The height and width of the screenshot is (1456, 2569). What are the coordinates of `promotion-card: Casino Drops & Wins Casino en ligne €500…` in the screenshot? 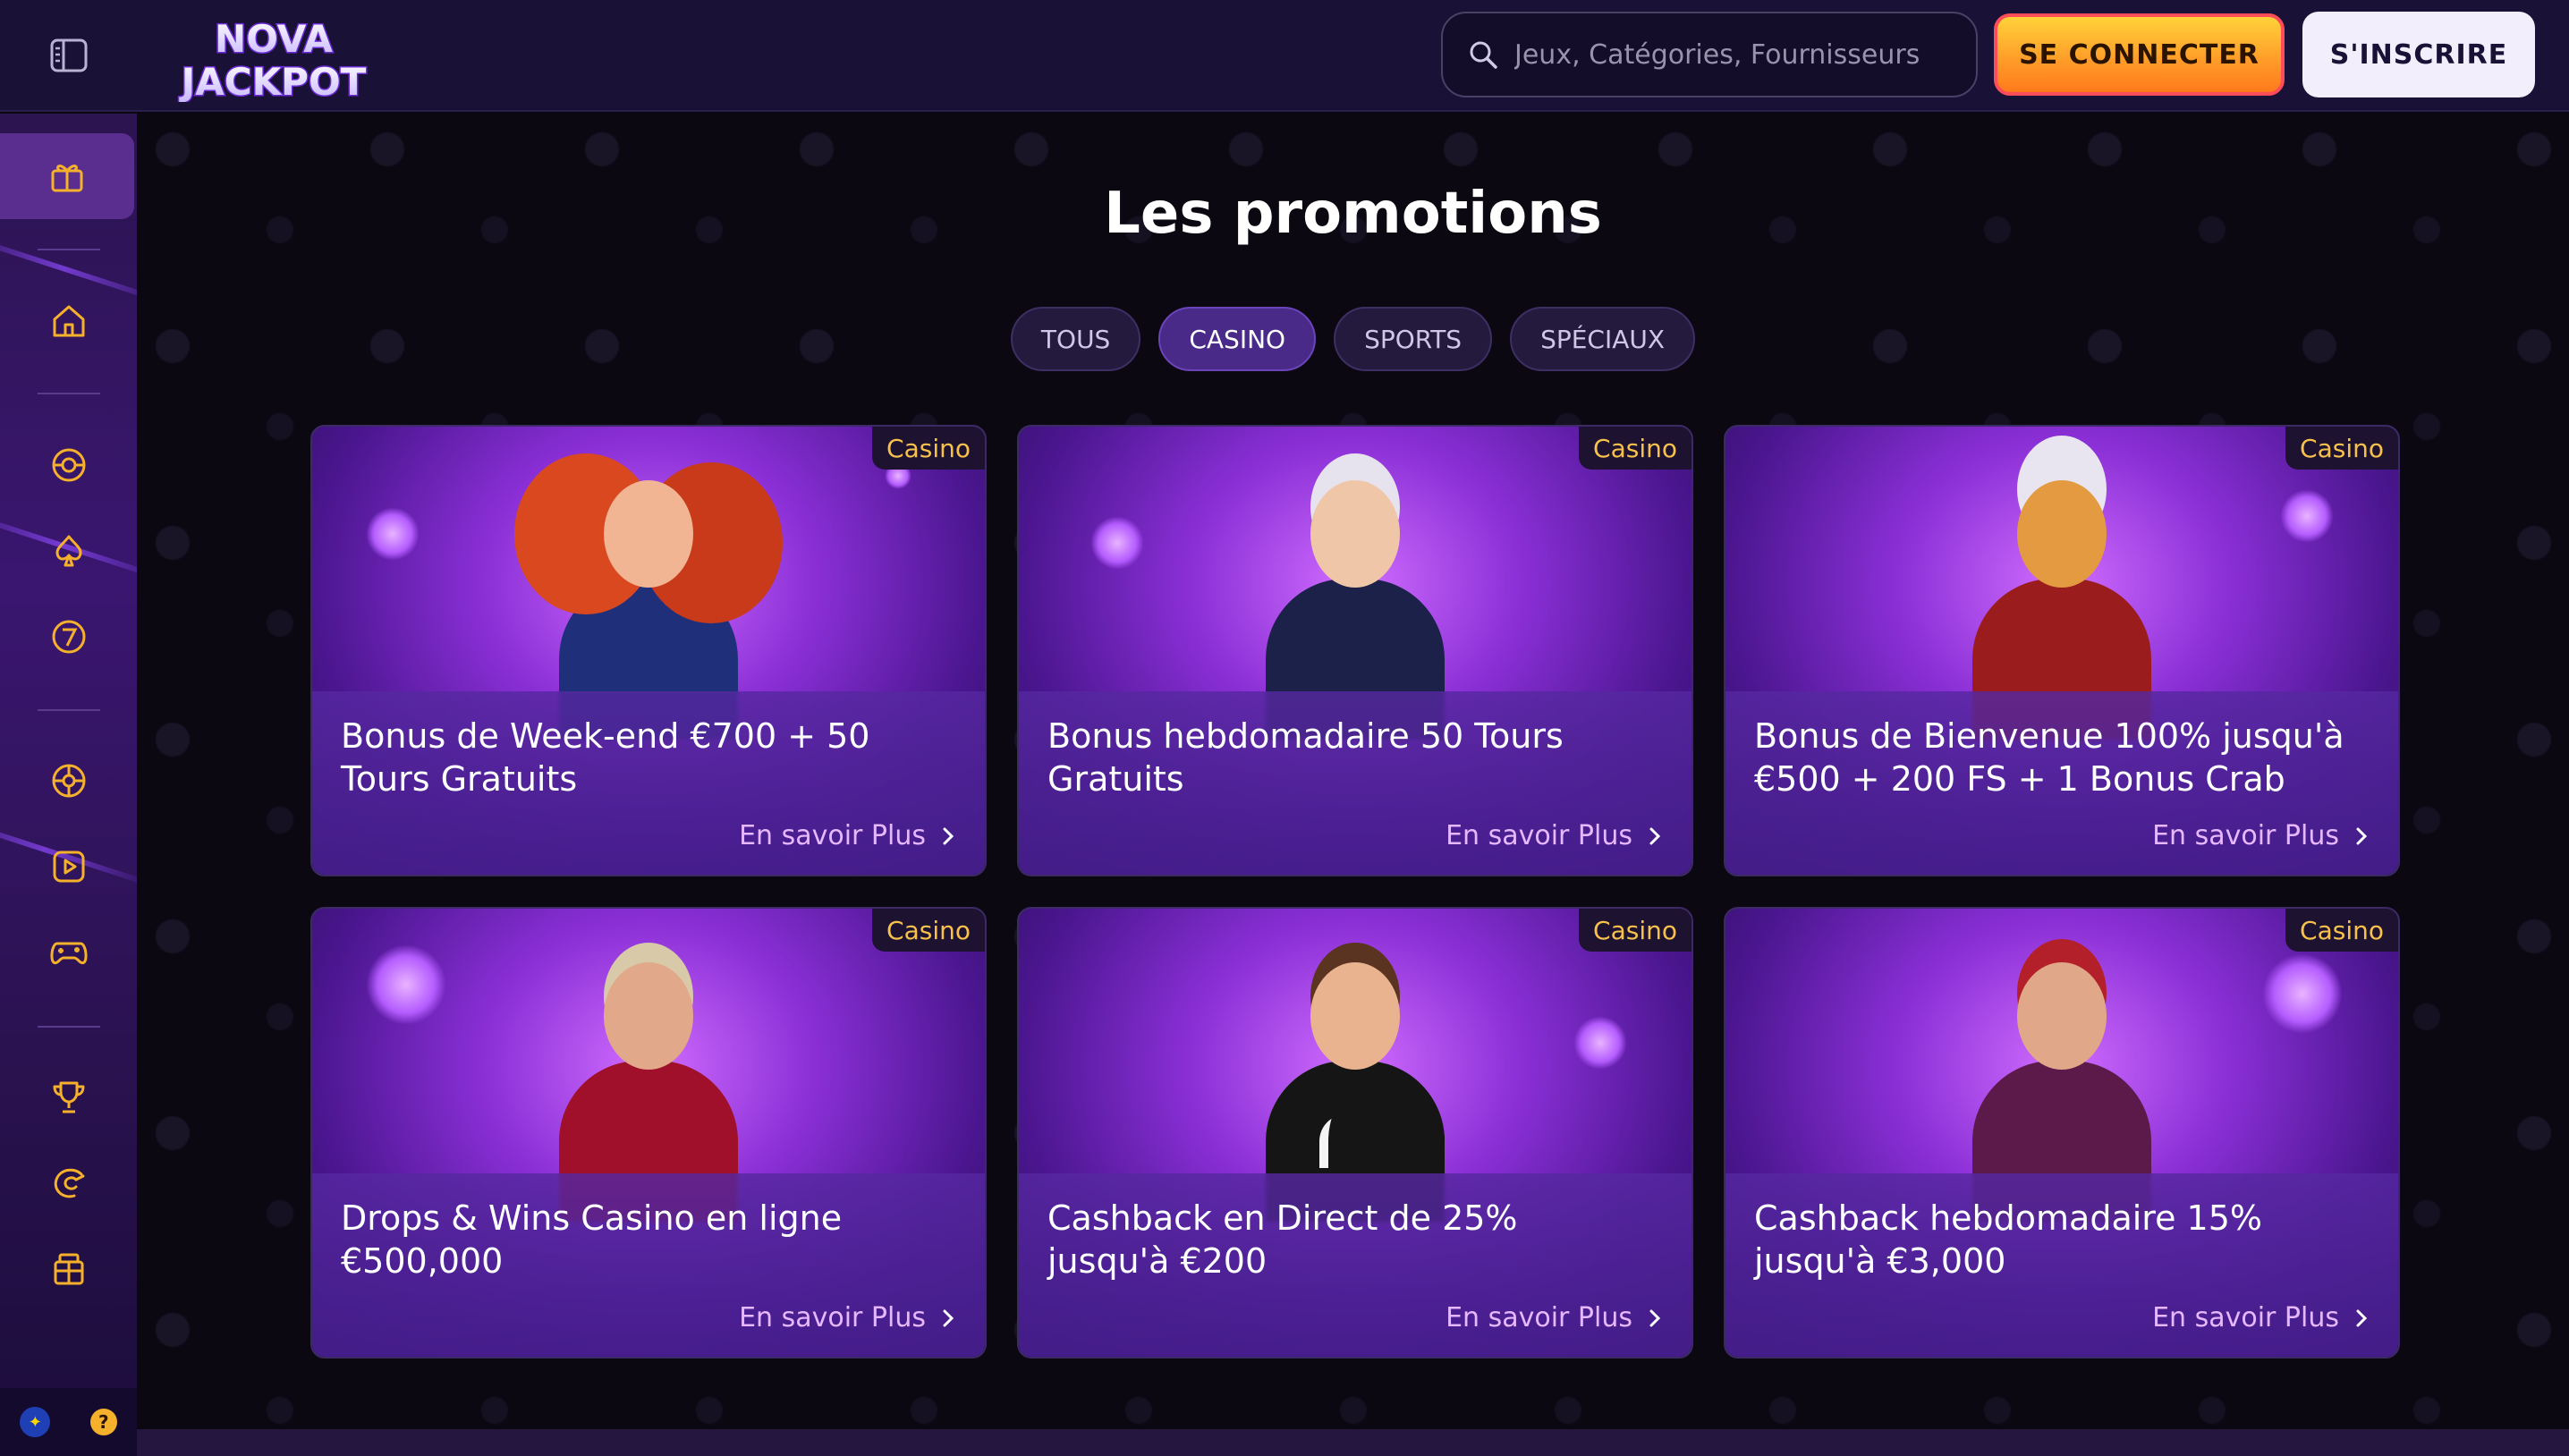 It's located at (649, 1133).